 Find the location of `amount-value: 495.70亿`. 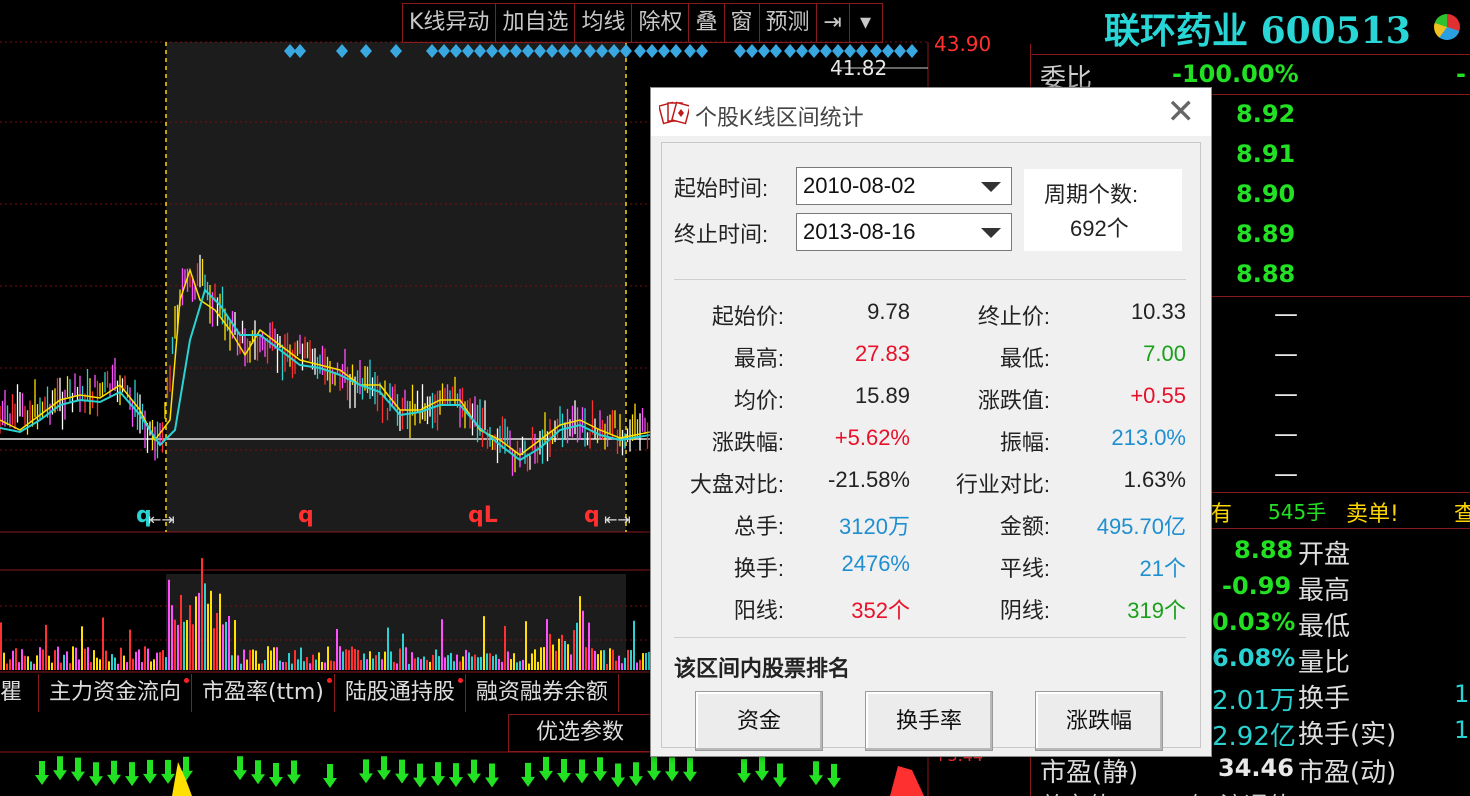

amount-value: 495.70亿 is located at coordinates (1141, 526).